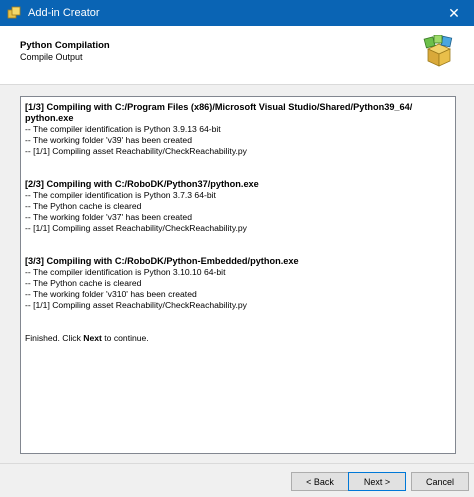 Image resolution: width=474 pixels, height=497 pixels. What do you see at coordinates (51, 57) in the screenshot?
I see `page-subtitle: Compile Output` at bounding box center [51, 57].